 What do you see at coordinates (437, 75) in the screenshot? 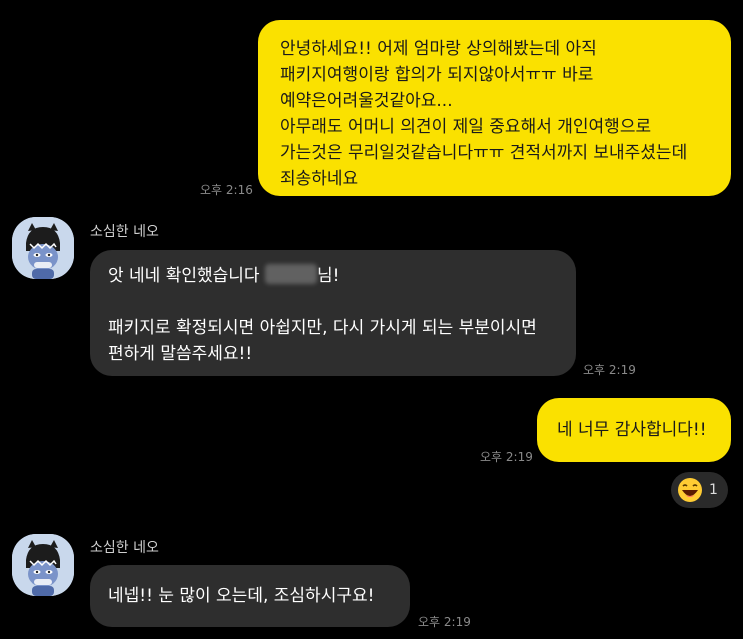
I see `message-line: 패키지여행이랑 합의가 되지않아서ㅠㅠ 바로` at bounding box center [437, 75].